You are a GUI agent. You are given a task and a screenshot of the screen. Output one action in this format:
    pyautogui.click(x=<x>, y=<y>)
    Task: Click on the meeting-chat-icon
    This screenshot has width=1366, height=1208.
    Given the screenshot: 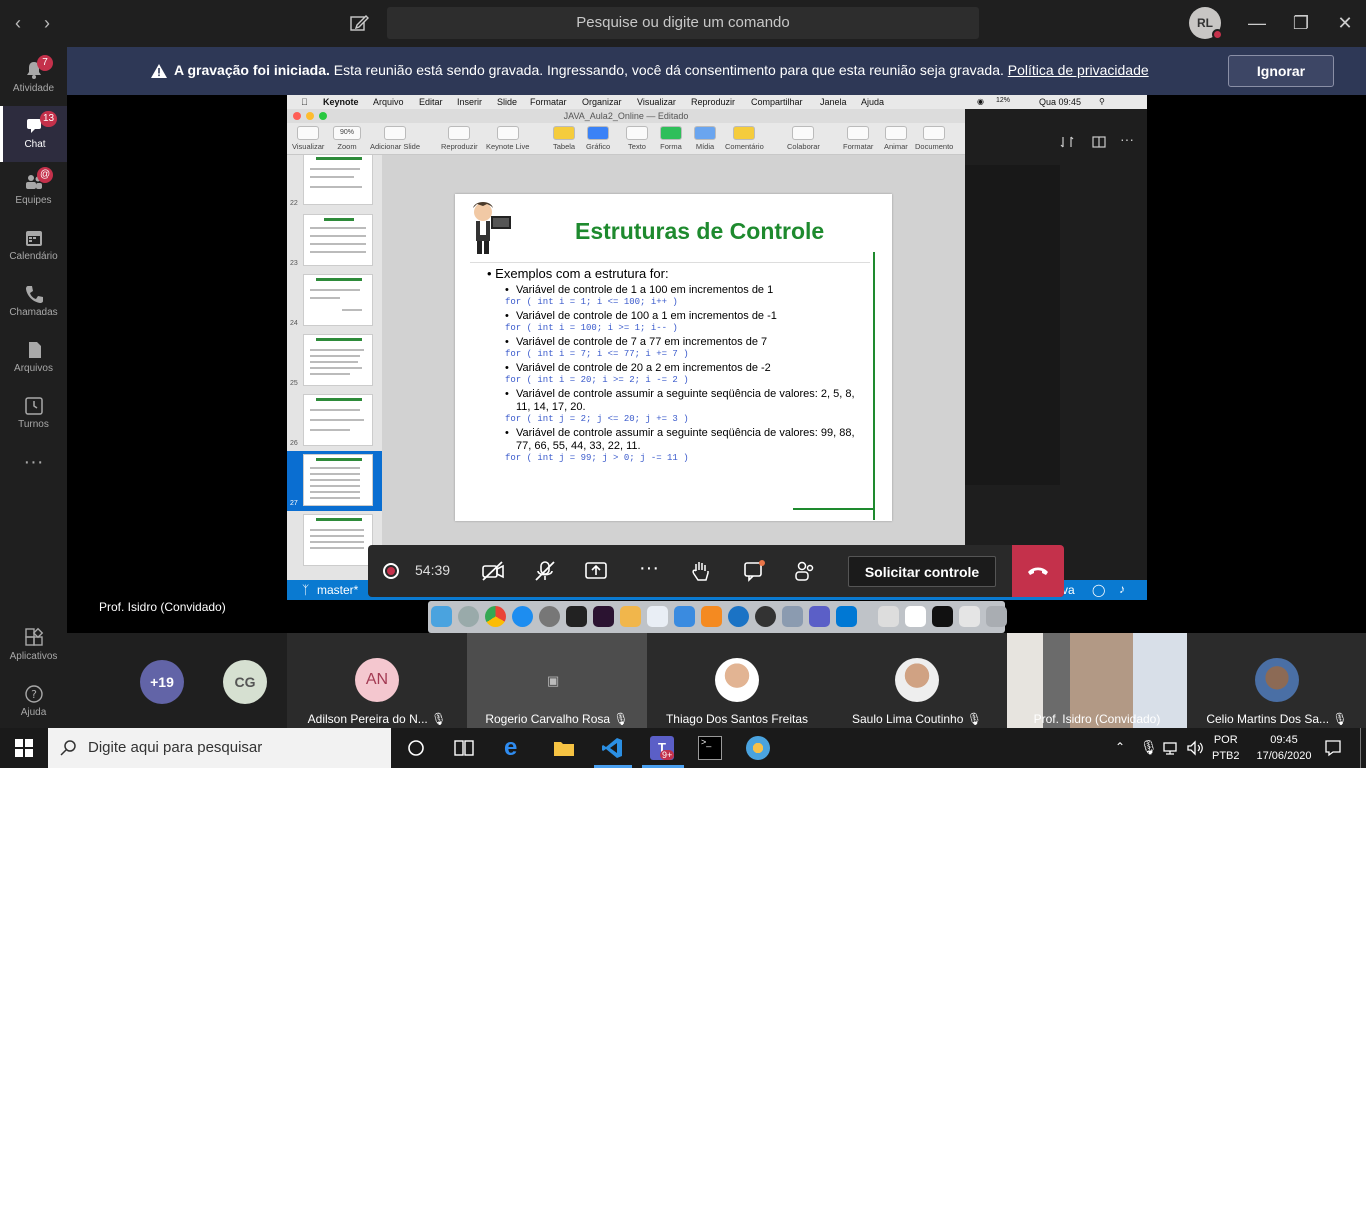 What is the action you would take?
    pyautogui.click(x=754, y=571)
    